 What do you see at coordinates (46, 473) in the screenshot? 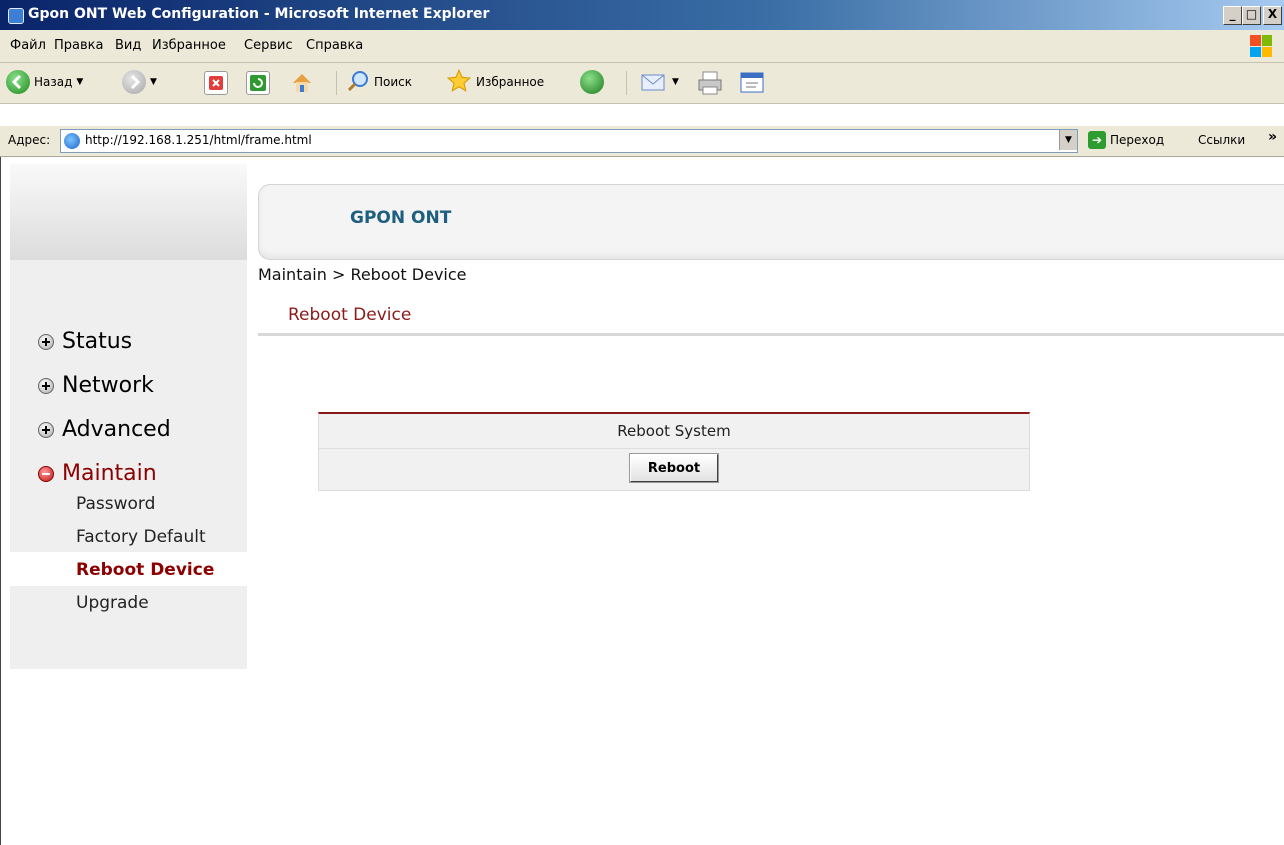
I see `minus-icon` at bounding box center [46, 473].